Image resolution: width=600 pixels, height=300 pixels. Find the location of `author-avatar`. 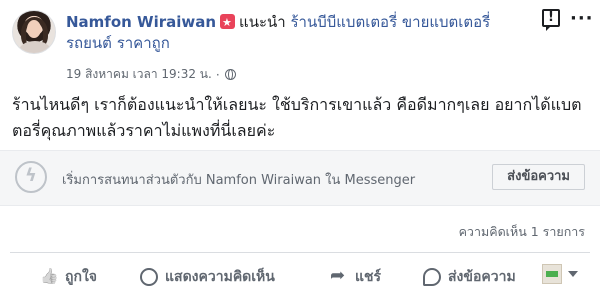

author-avatar is located at coordinates (34, 32).